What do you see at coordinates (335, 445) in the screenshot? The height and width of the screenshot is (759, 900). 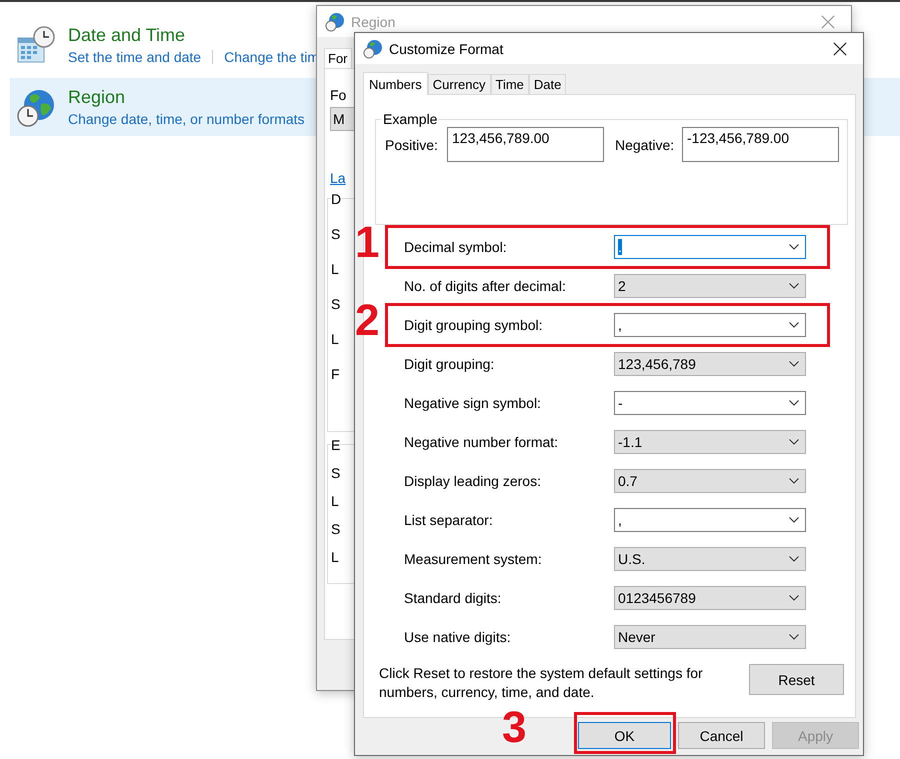 I see `group-legend: E` at bounding box center [335, 445].